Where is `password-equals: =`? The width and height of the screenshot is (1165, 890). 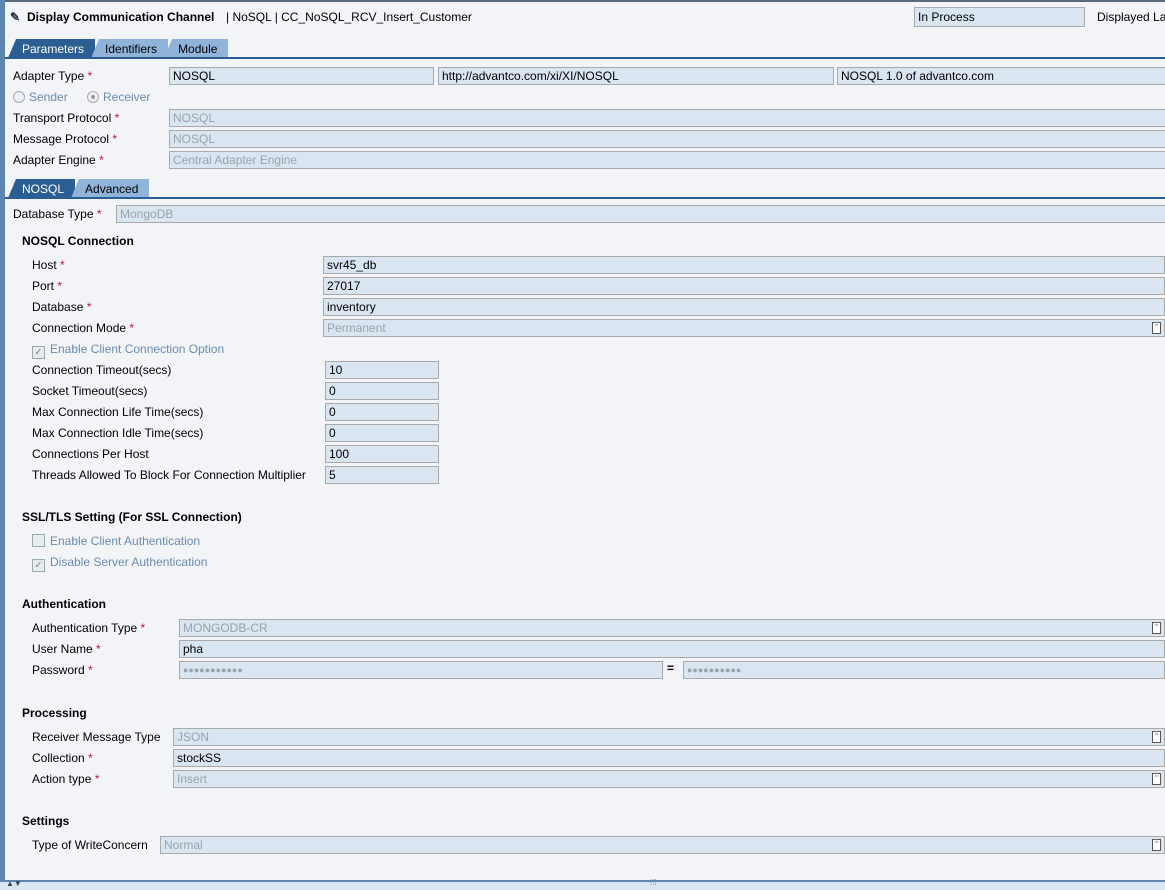 password-equals: = is located at coordinates (671, 668).